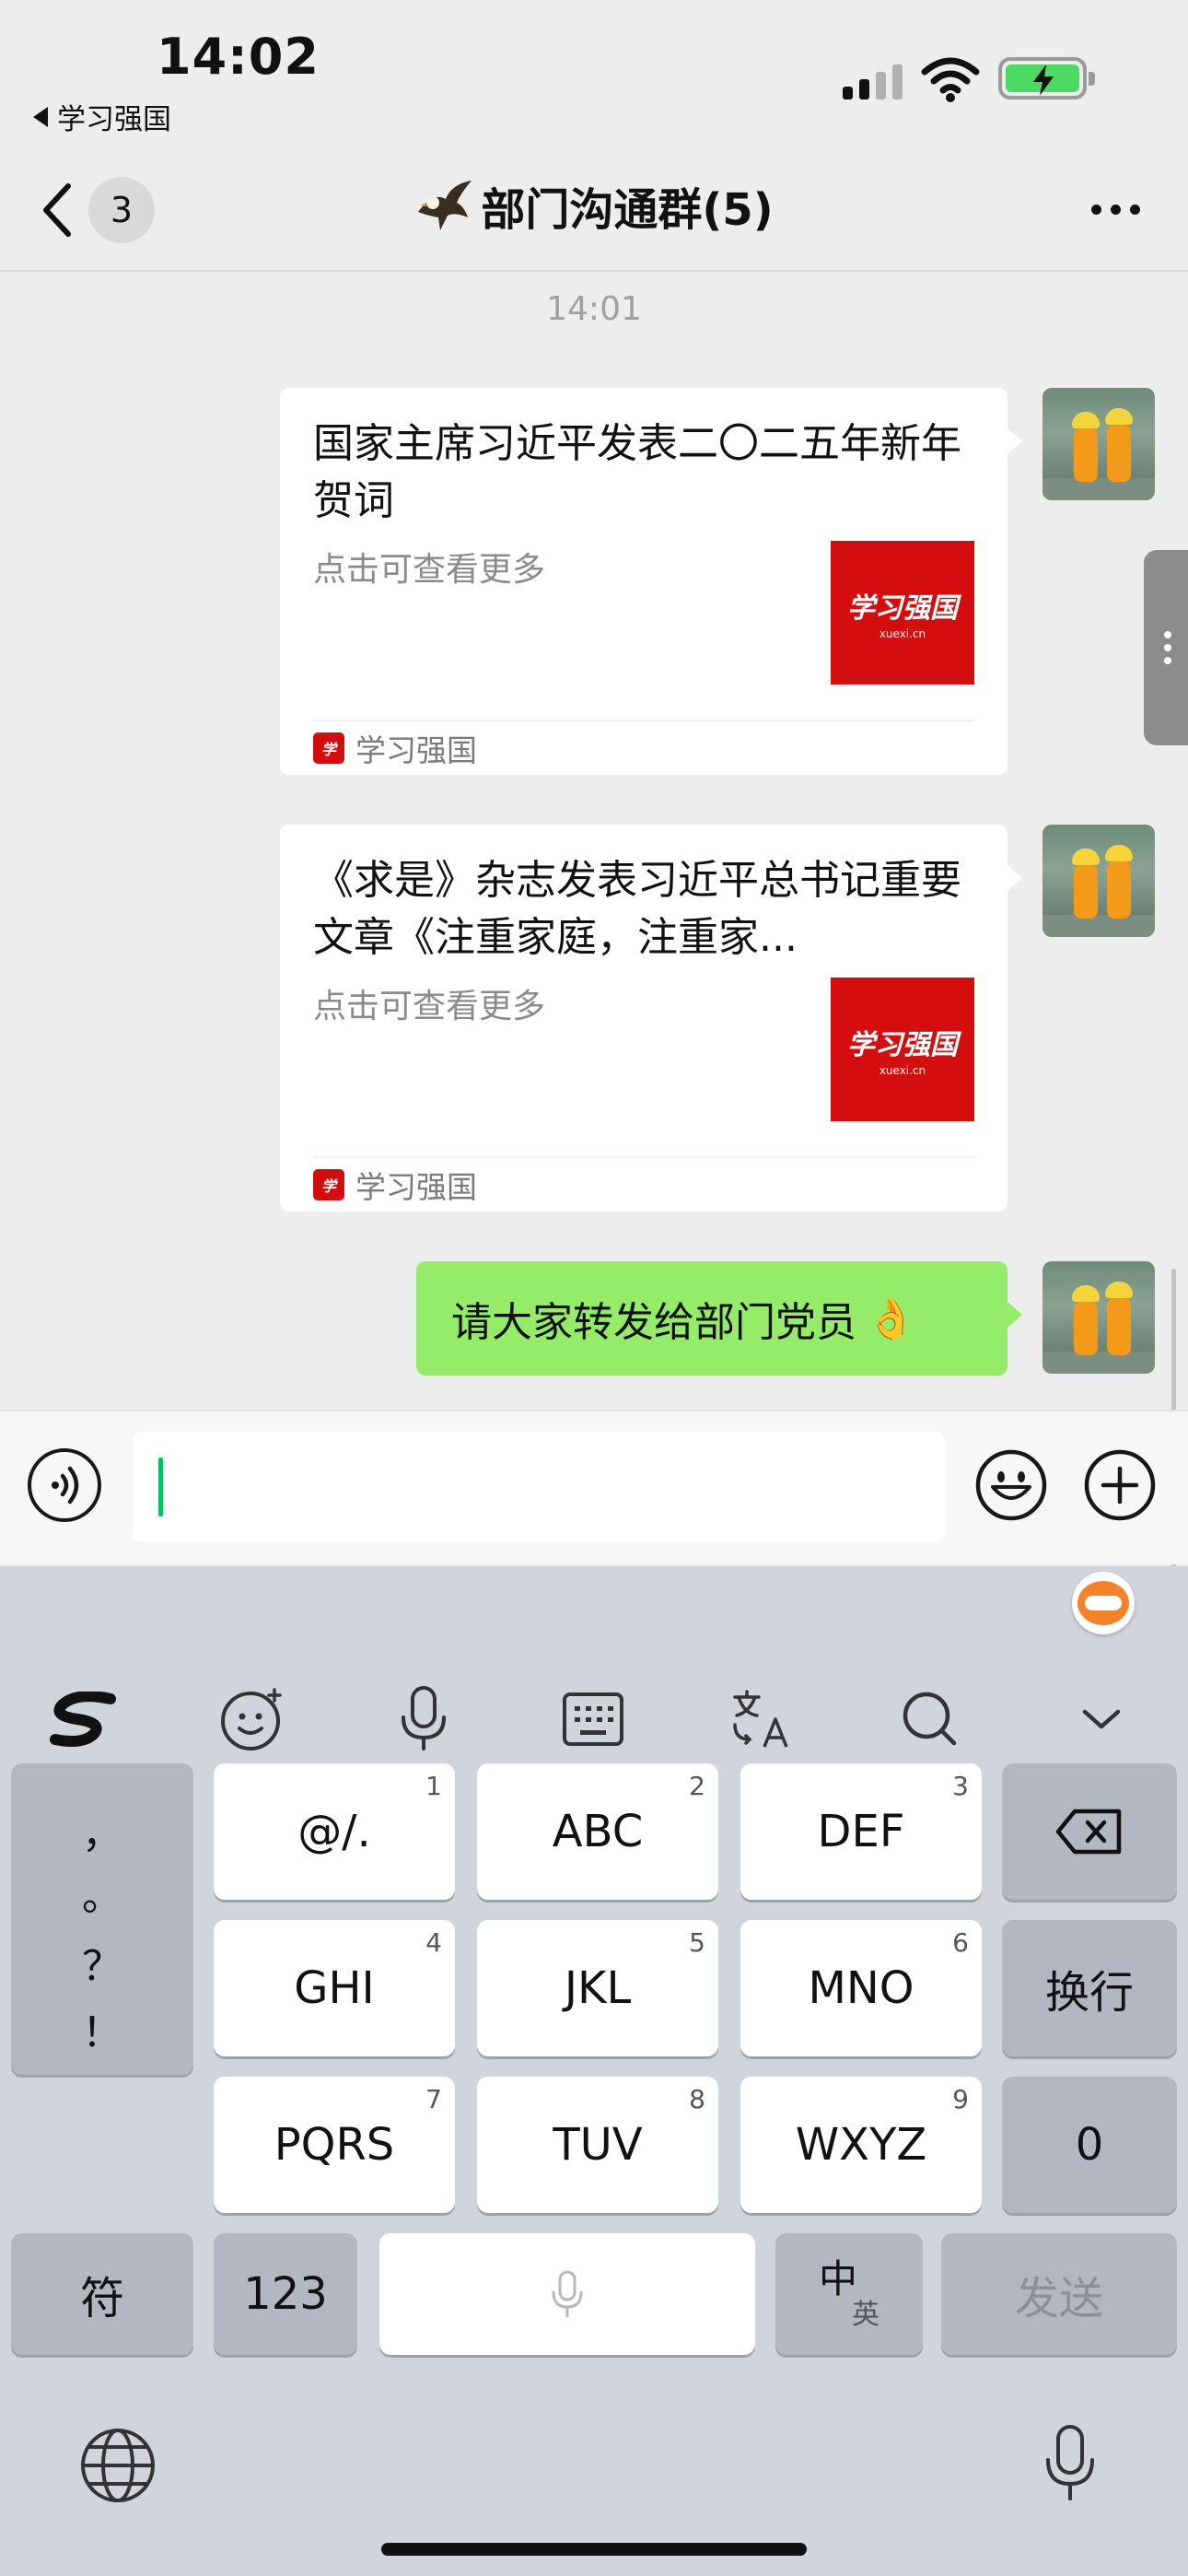 The width and height of the screenshot is (1188, 2576). I want to click on message-input-bar, so click(594, 1487).